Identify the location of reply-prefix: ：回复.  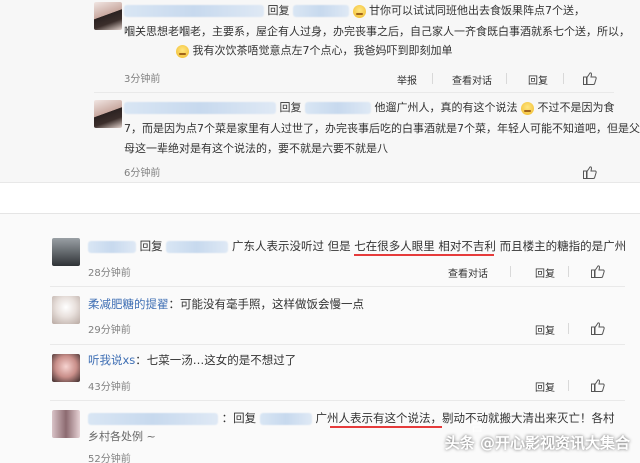
(239, 418).